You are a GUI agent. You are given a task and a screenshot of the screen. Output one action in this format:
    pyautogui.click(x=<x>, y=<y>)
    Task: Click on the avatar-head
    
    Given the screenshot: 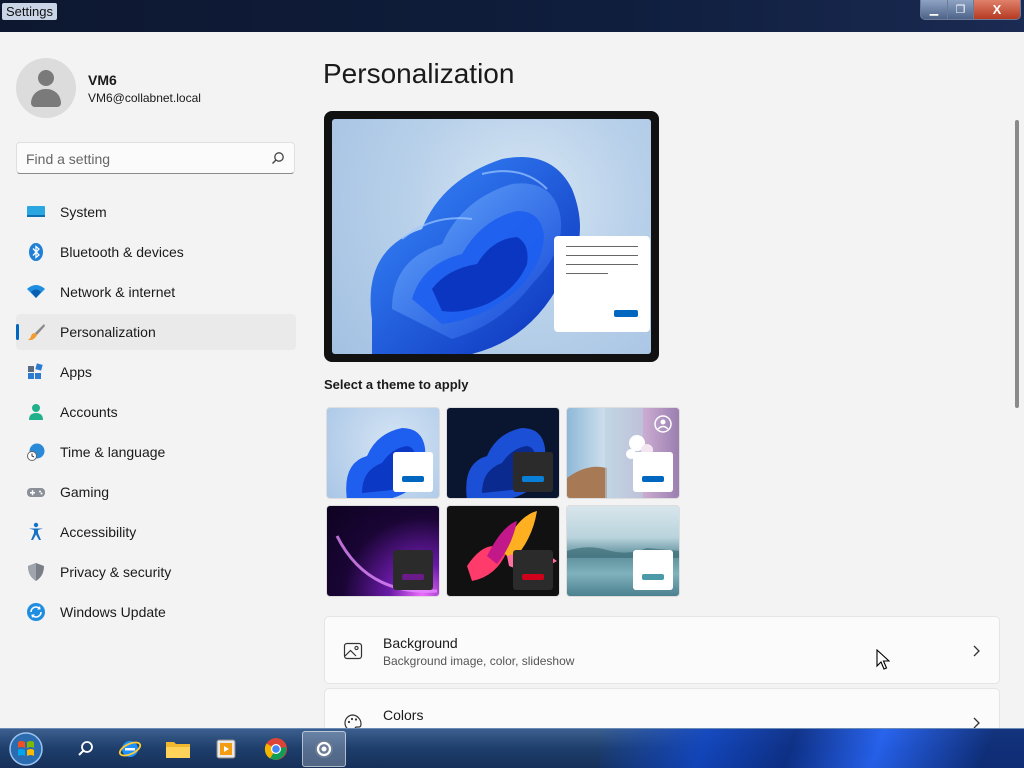 What is the action you would take?
    pyautogui.click(x=46, y=78)
    